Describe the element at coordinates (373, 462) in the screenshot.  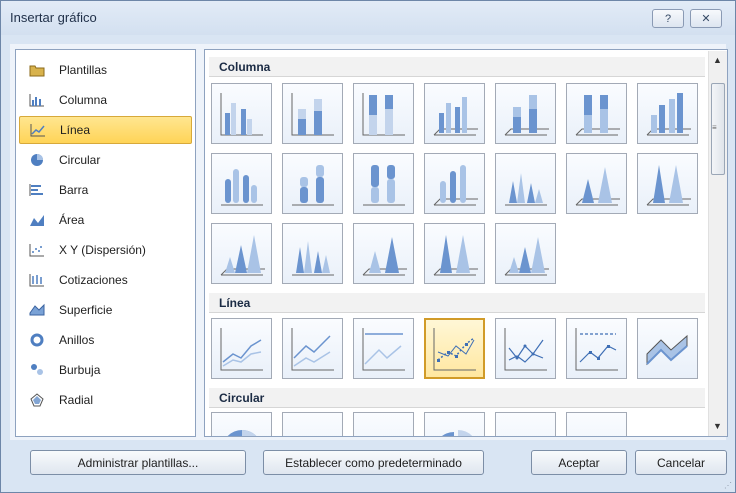
I see `set-default-button: Establecer como predeterminado` at that location.